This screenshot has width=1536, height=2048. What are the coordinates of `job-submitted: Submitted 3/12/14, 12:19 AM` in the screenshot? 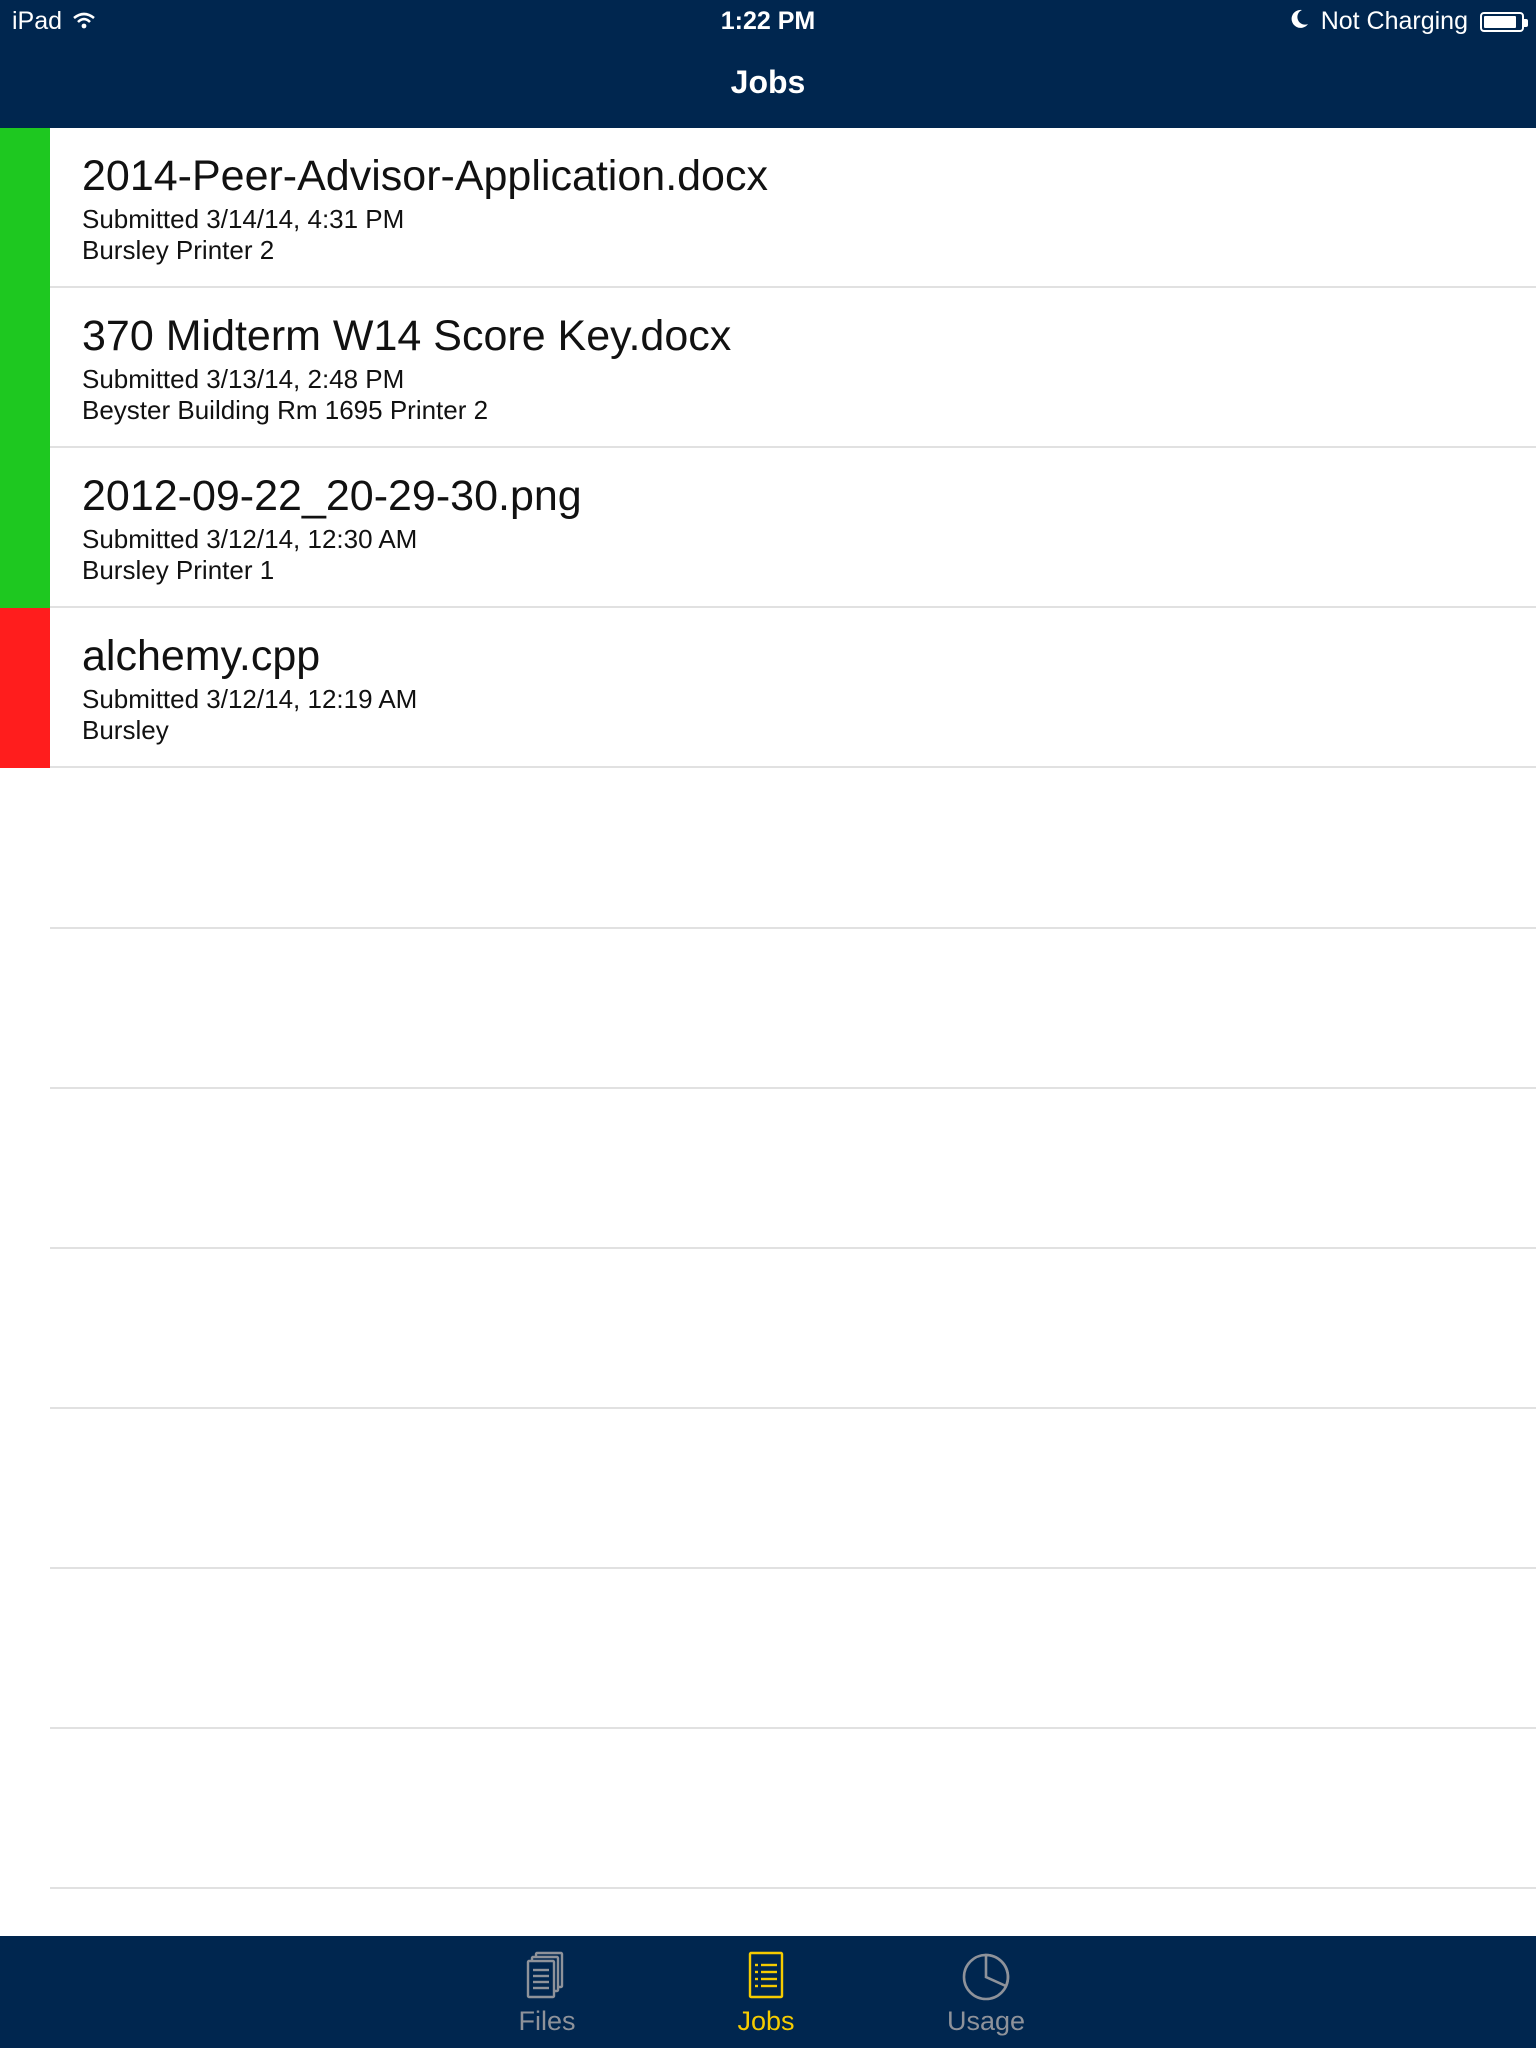 It's located at (250, 699).